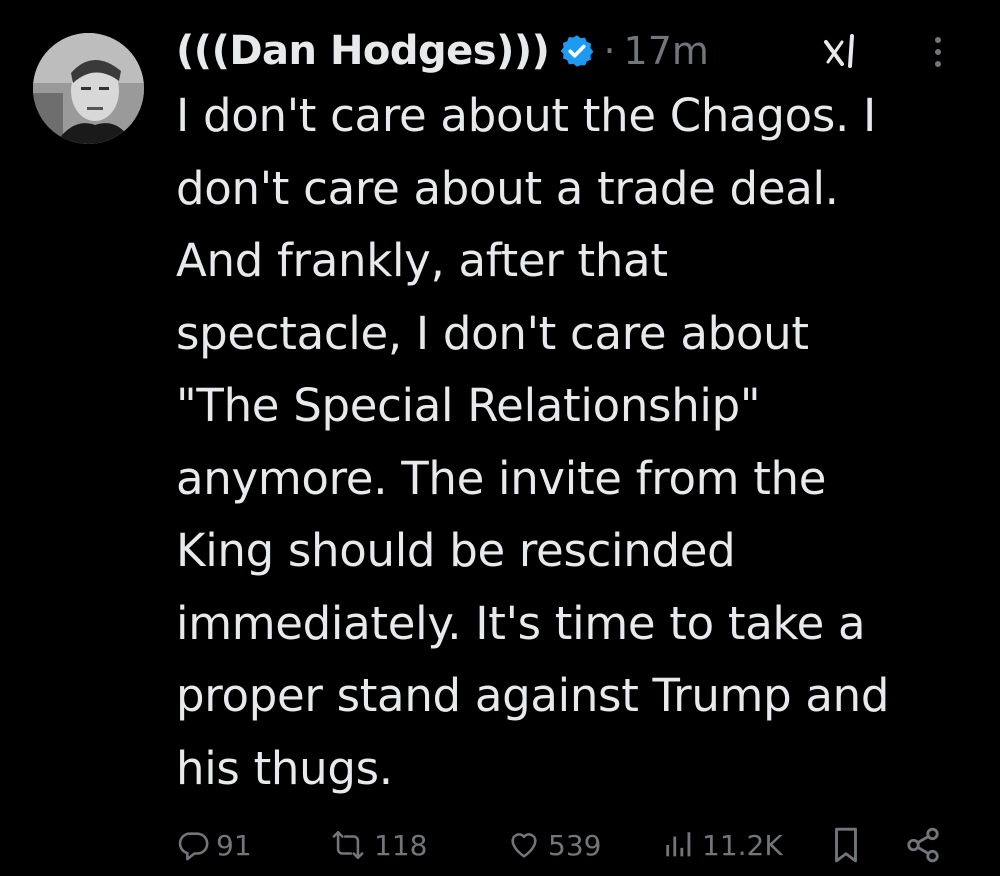 This screenshot has height=876, width=1000. I want to click on verified-badge-icon, so click(577, 51).